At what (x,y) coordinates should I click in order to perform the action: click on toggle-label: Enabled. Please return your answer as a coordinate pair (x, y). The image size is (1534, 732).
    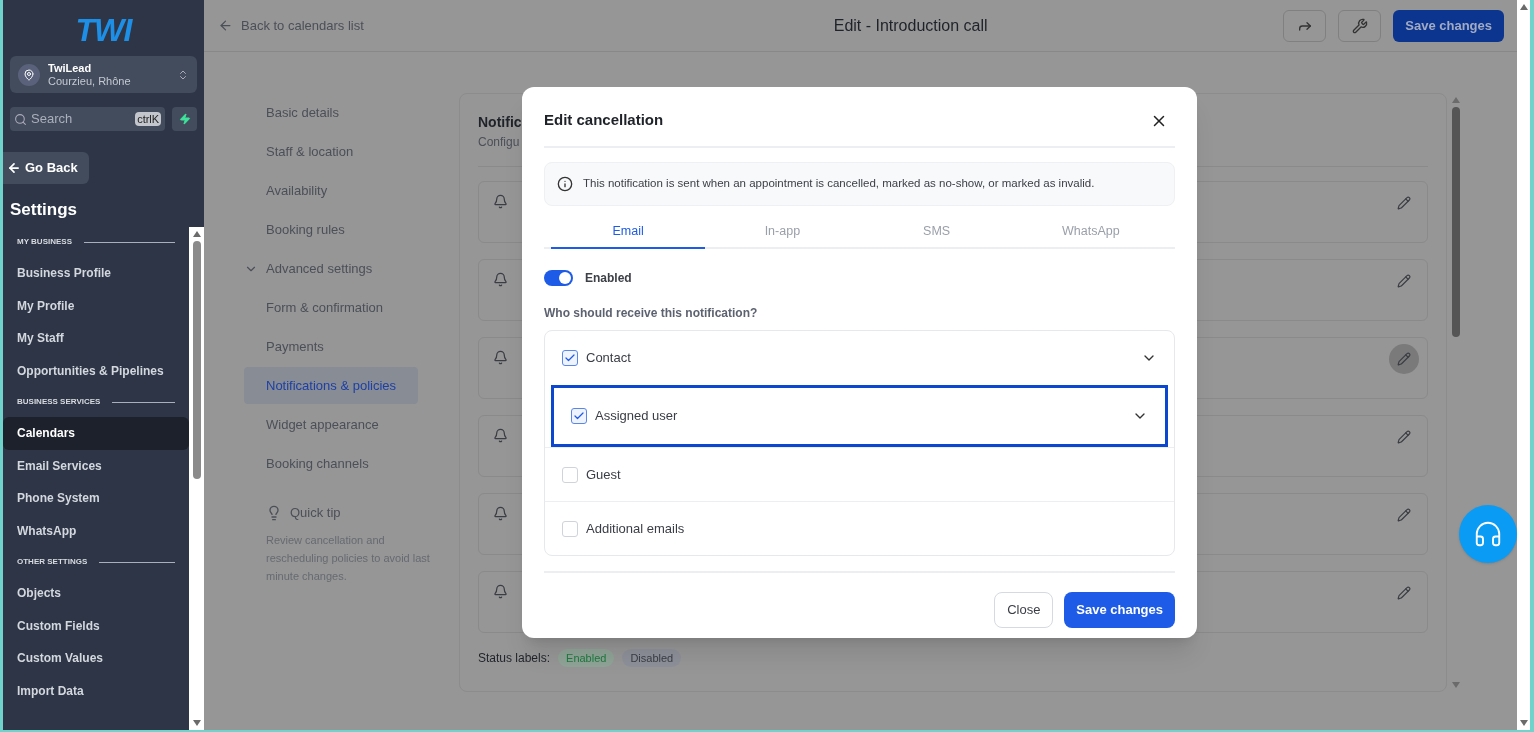
    Looking at the image, I should click on (608, 278).